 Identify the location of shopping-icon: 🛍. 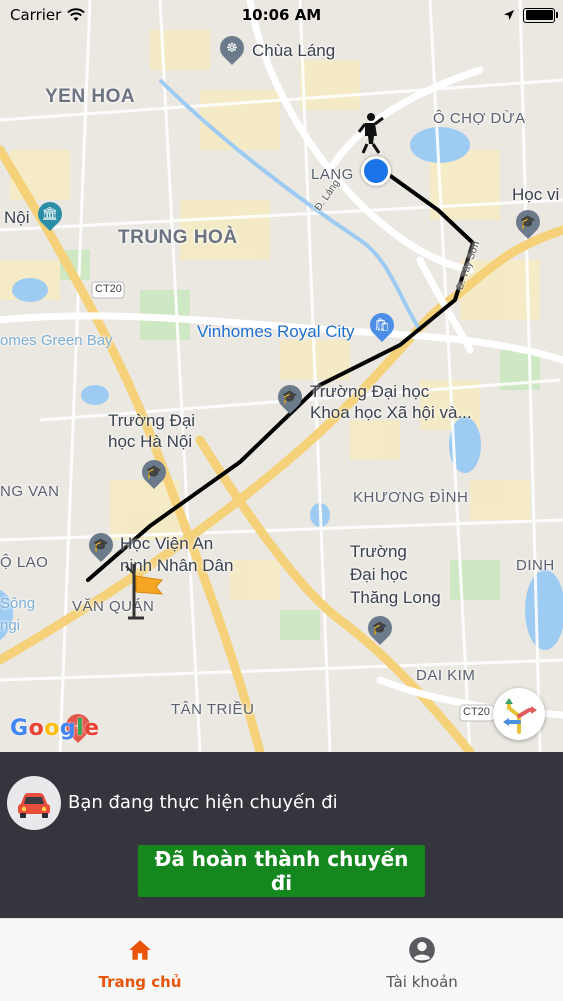
(382, 325).